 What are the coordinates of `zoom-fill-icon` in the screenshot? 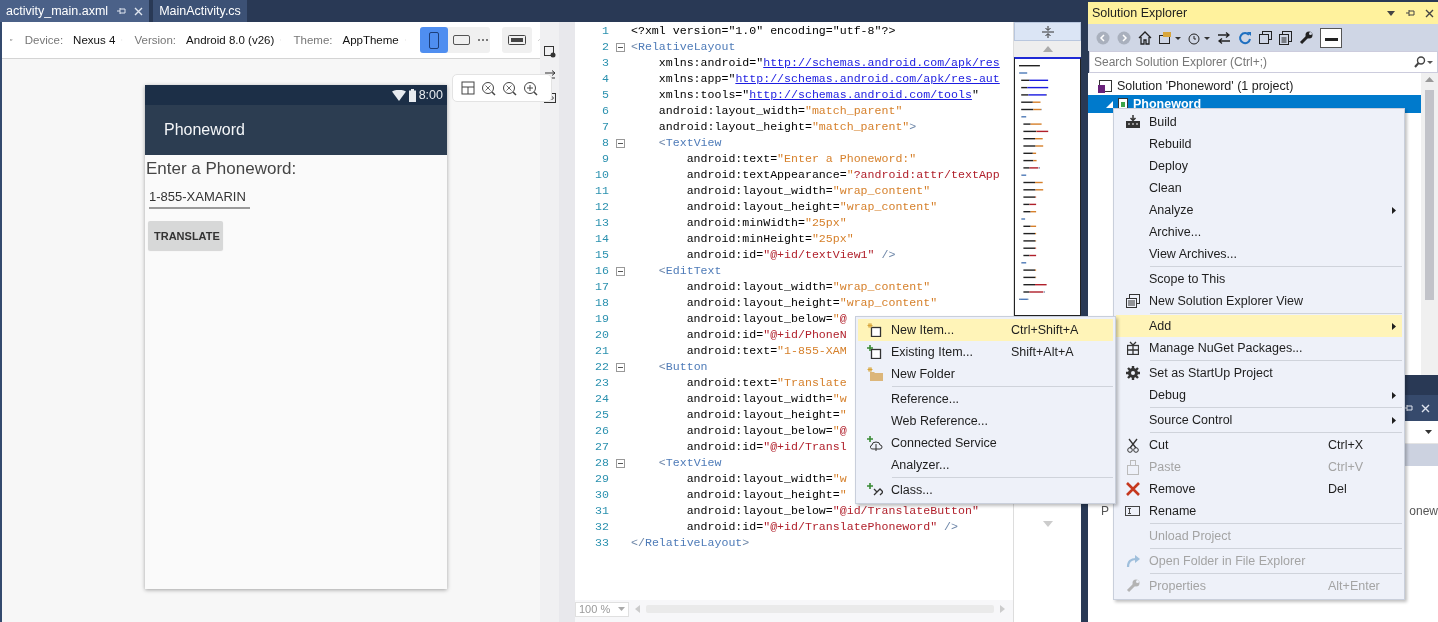 It's located at (509, 88).